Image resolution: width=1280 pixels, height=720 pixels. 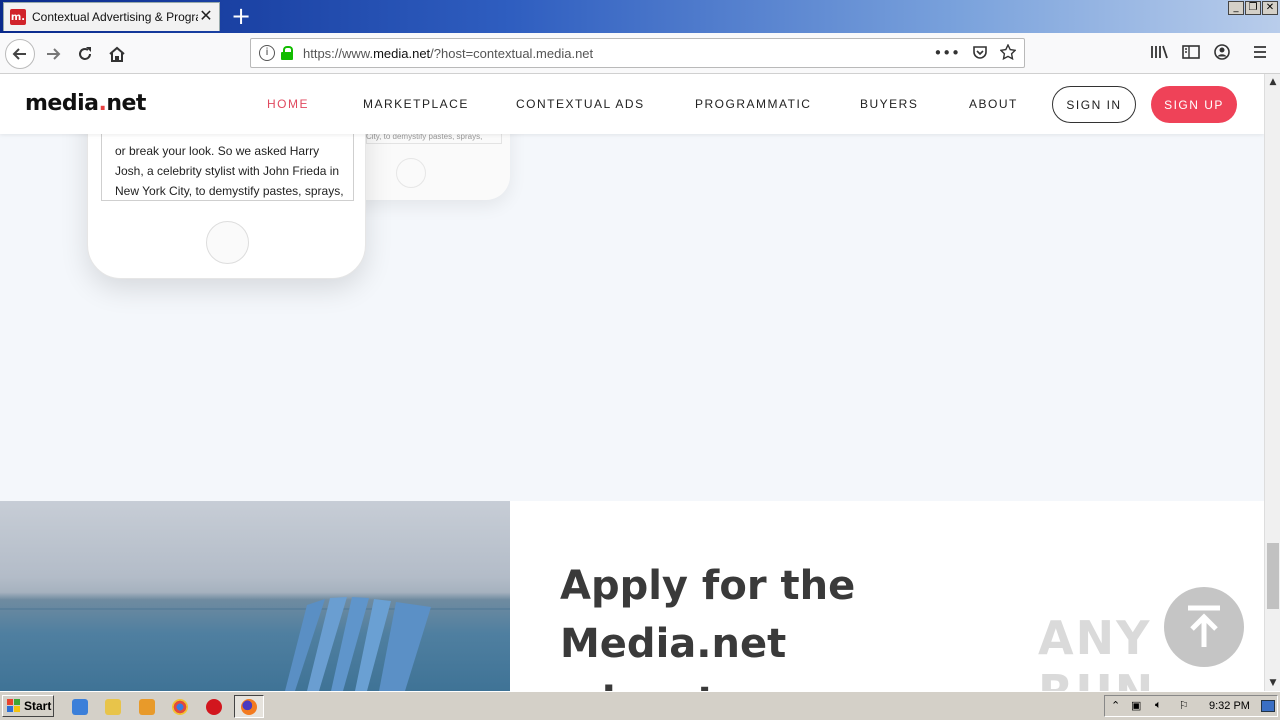 What do you see at coordinates (1115, 705) in the screenshot?
I see `tray-expand-icon: ⌃` at bounding box center [1115, 705].